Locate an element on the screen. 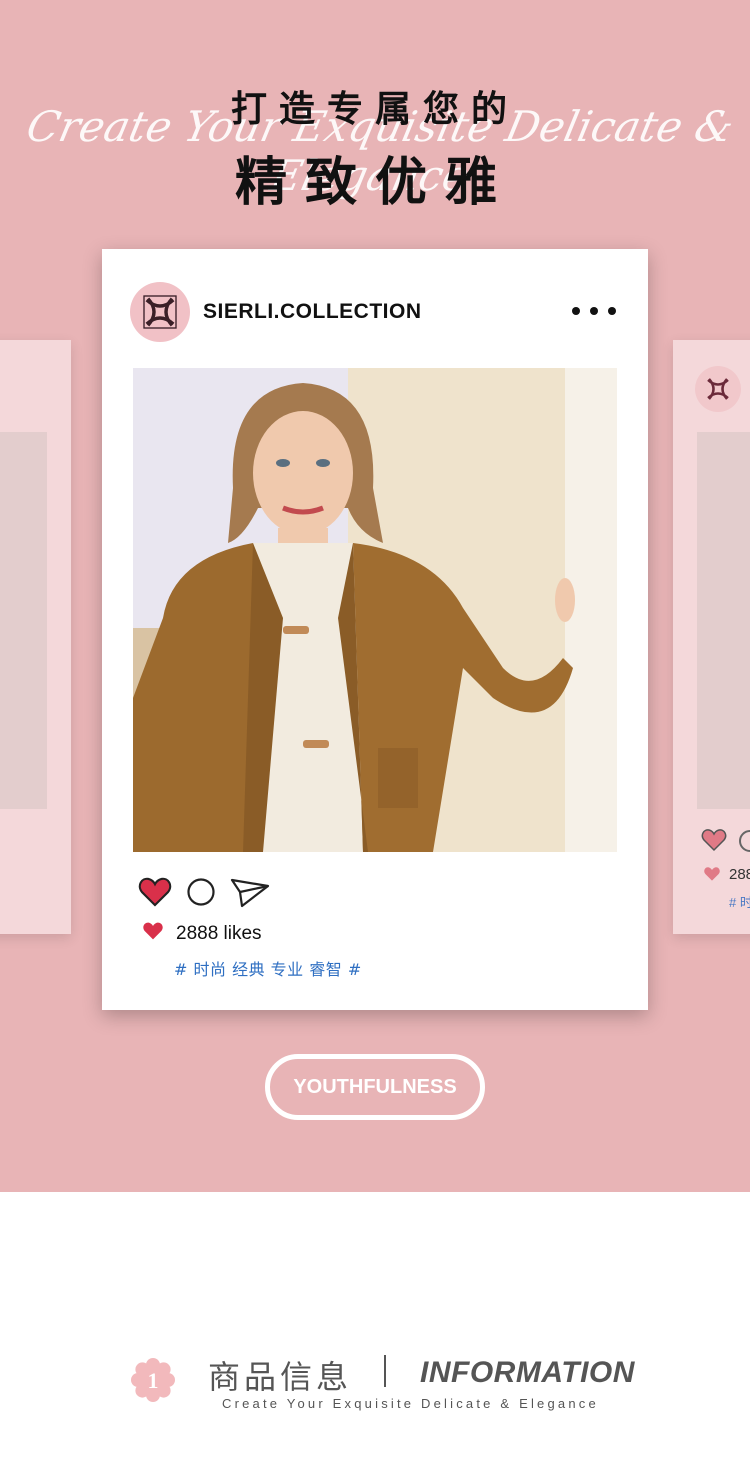  post-tags: # 时尚 经典 专业 睿智 # is located at coordinates (268, 968).